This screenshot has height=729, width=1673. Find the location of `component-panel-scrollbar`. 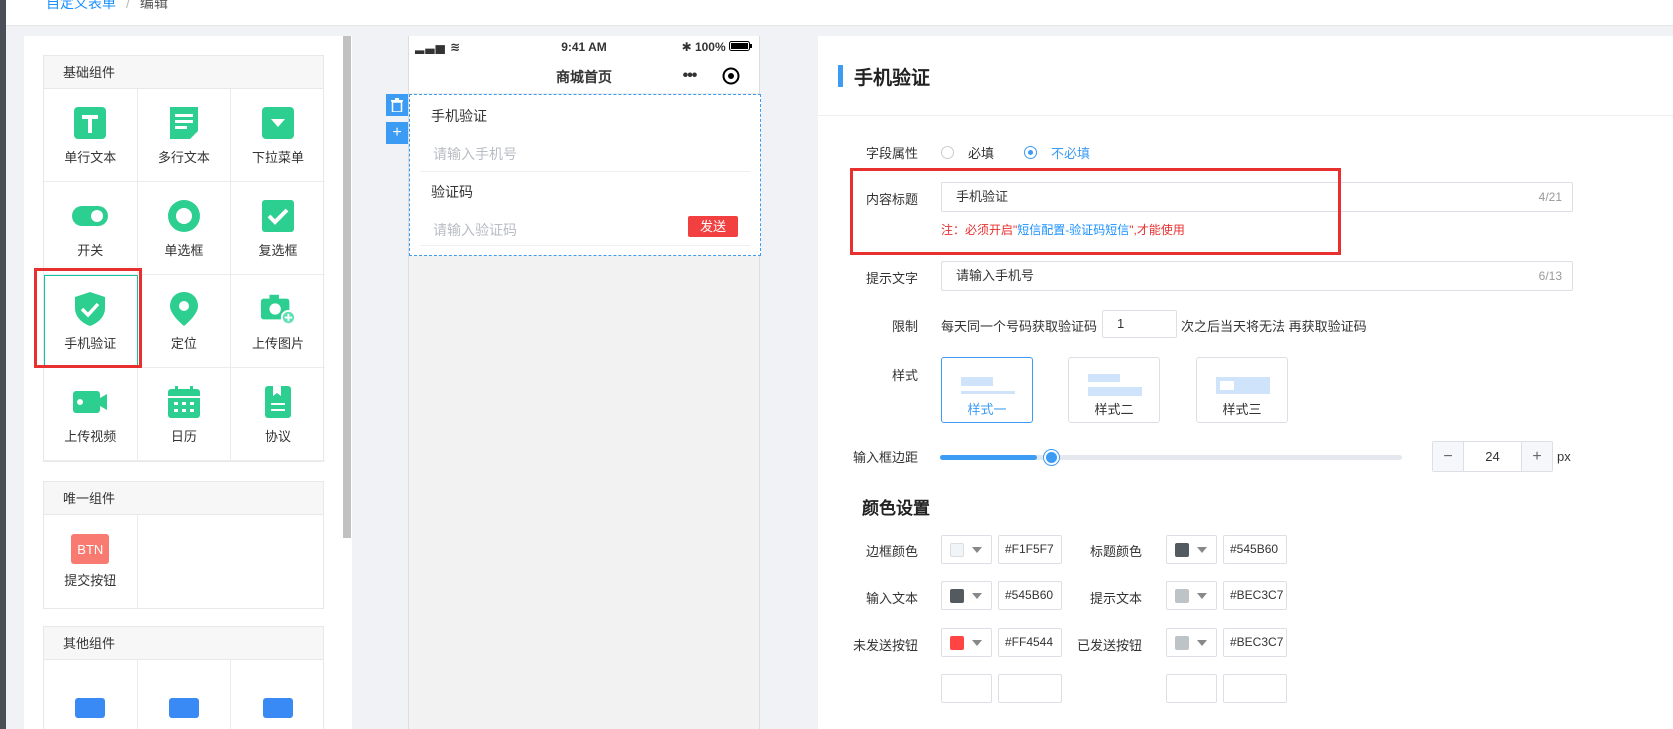

component-panel-scrollbar is located at coordinates (347, 287).